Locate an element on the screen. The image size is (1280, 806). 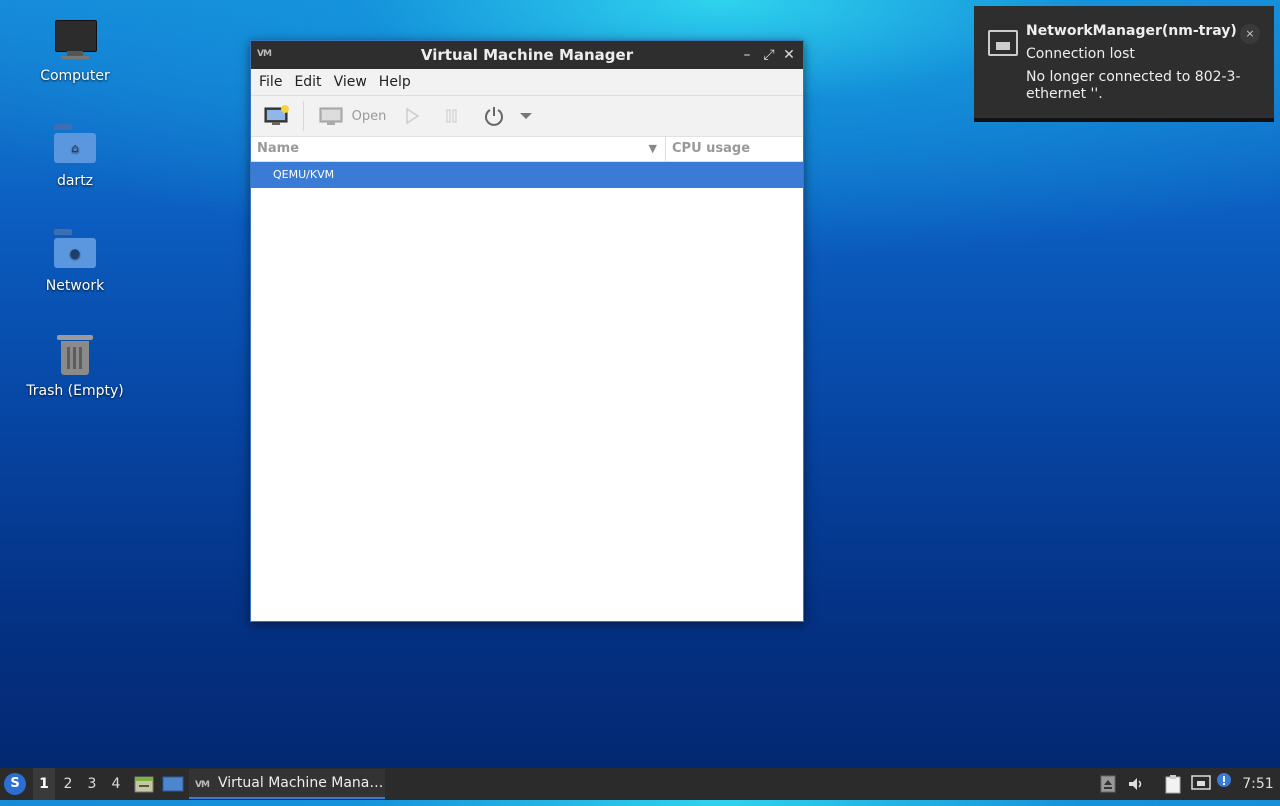
connection-name: QEMU/KVM is located at coordinates (304, 174).